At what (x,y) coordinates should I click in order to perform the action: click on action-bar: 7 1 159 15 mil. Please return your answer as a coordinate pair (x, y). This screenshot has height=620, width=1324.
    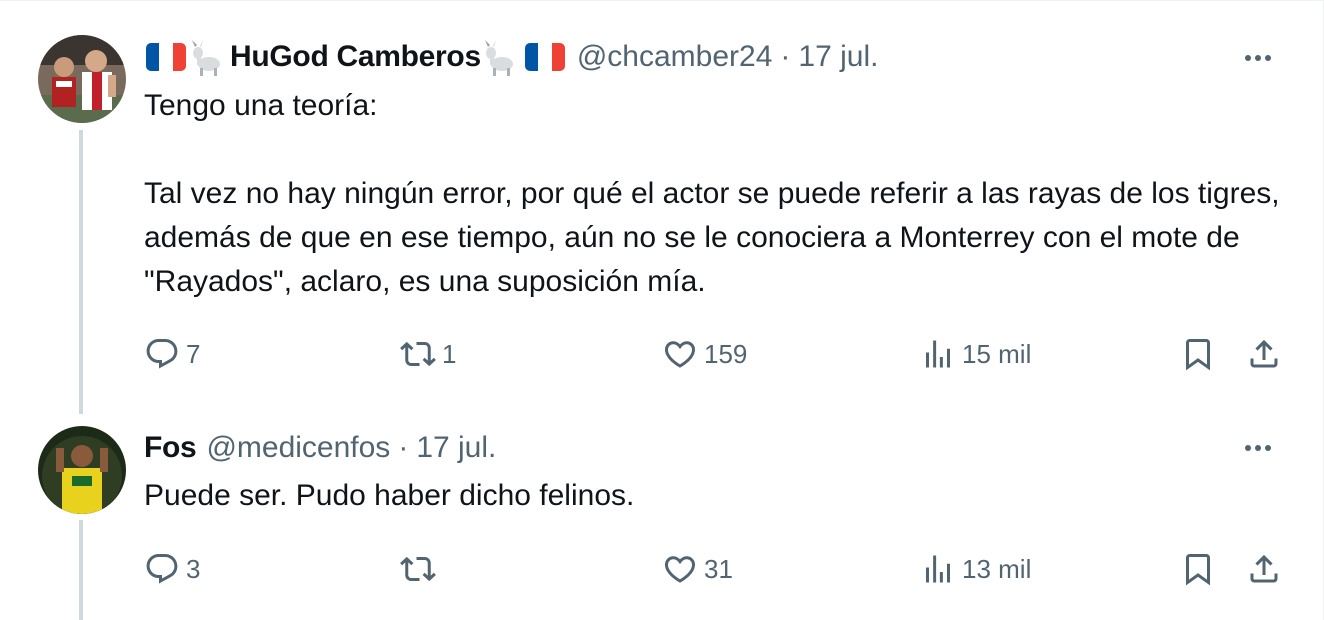
    Looking at the image, I should click on (662, 354).